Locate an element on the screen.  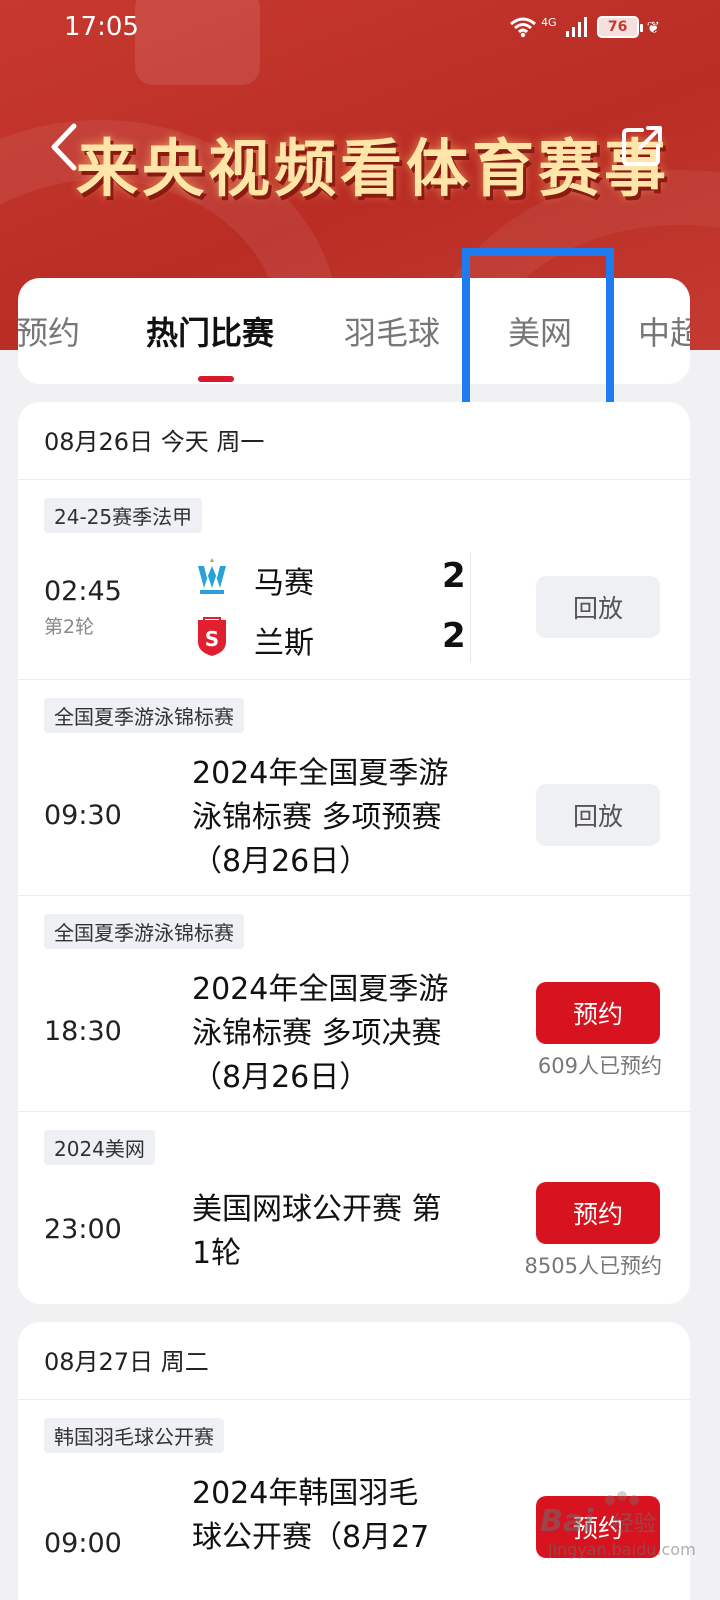
home-team-score: 2 is located at coordinates (454, 576).